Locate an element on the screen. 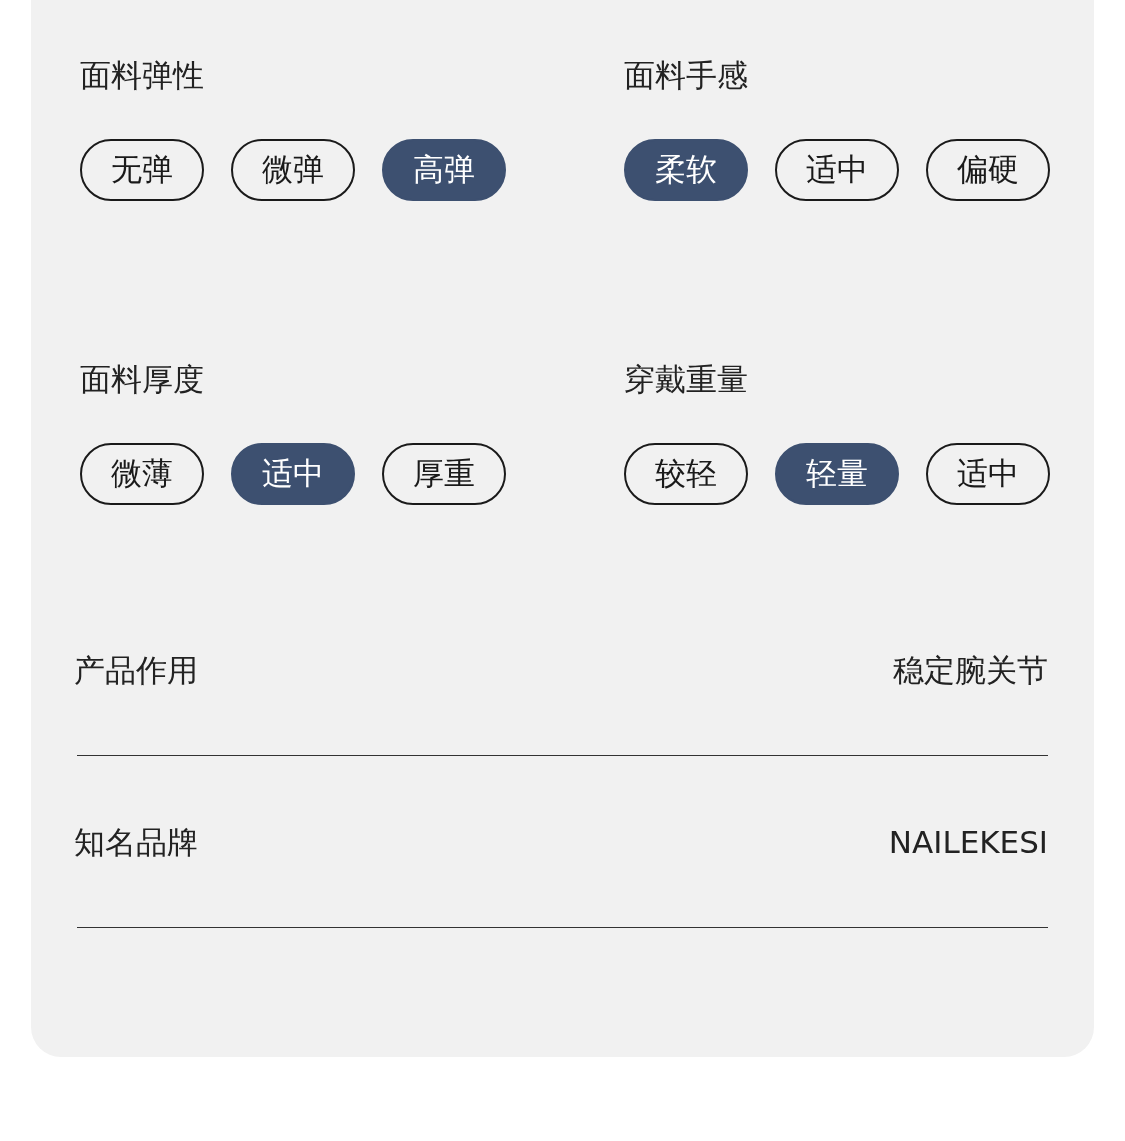 This screenshot has height=1141, width=1125. attribute-title: 面料厚度 is located at coordinates (142, 379).